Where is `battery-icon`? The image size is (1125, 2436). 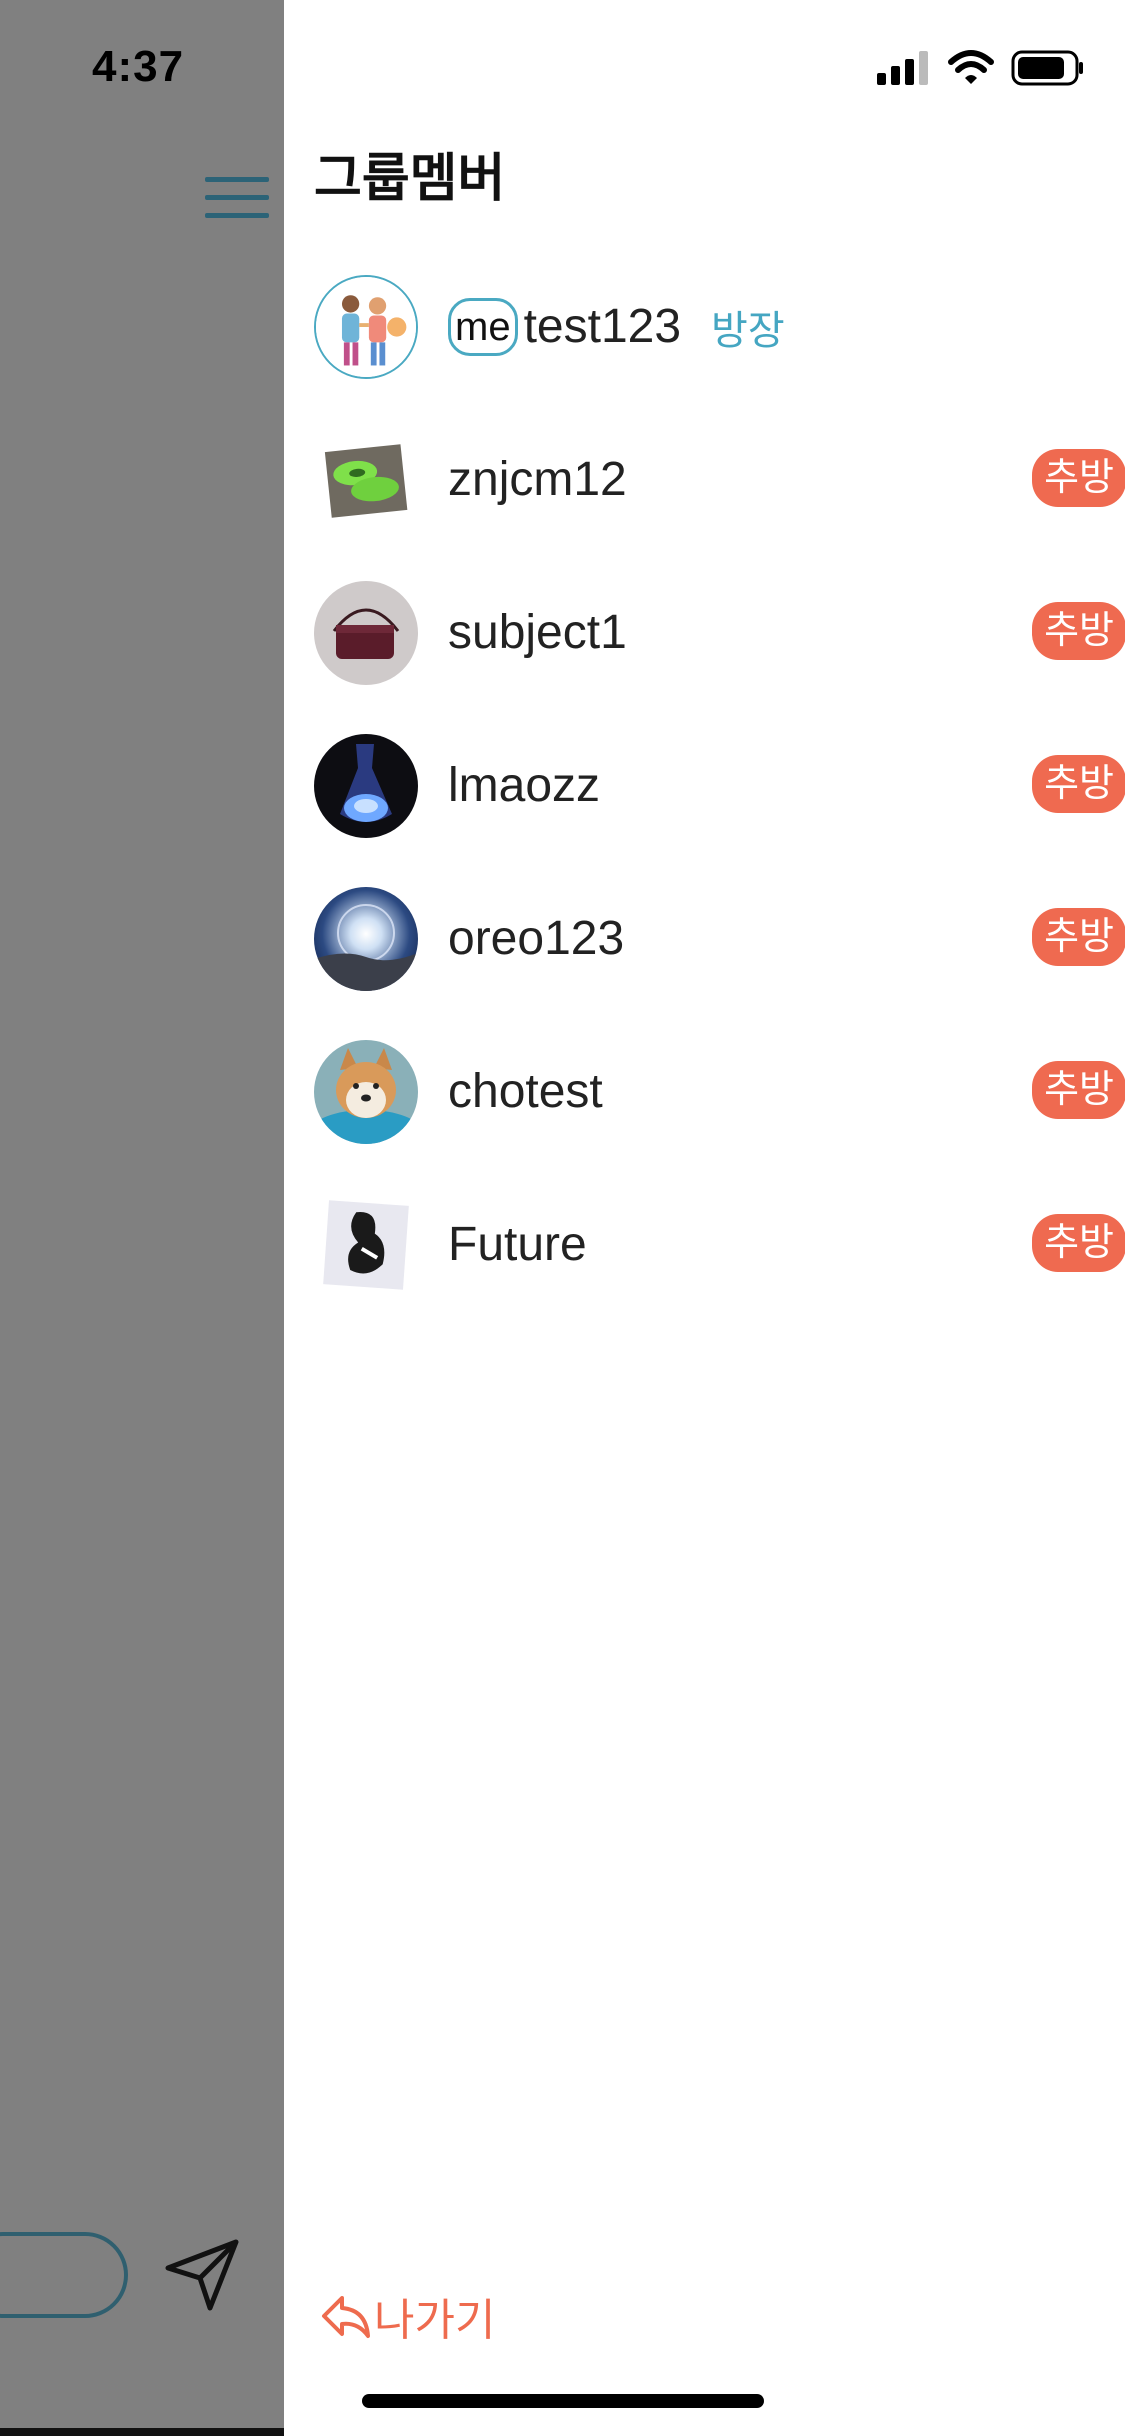 battery-icon is located at coordinates (1047, 68).